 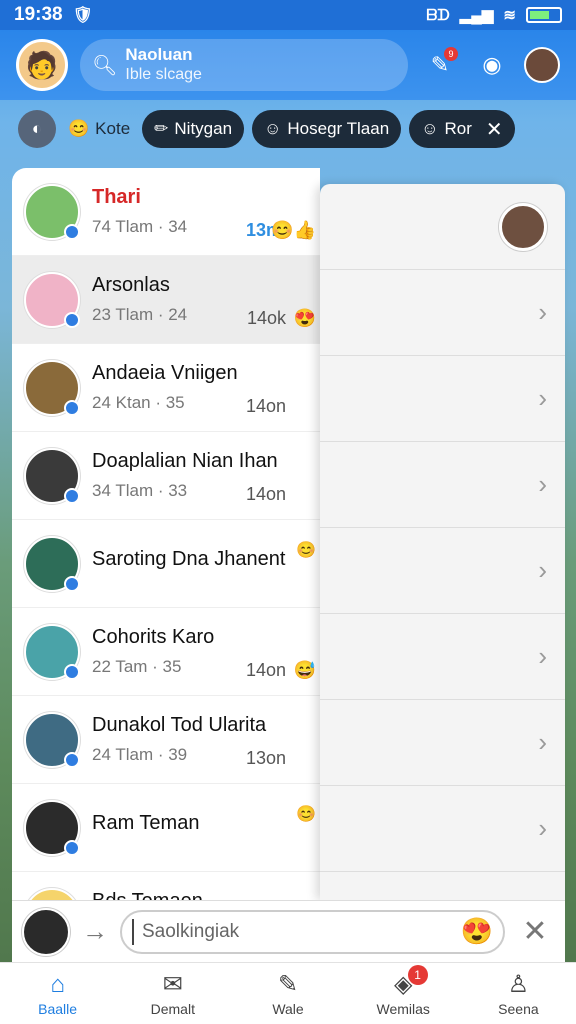 I want to click on app-header: 🧑 🔍︎ Naoluan Ible slcage ✎ 9 ◉, so click(x=288, y=65).